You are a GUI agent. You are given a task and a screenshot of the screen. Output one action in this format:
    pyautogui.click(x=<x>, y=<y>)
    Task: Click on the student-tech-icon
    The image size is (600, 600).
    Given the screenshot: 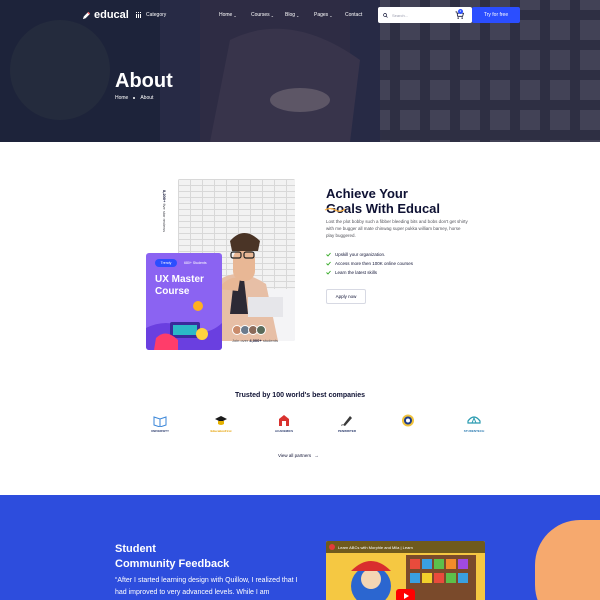 What is the action you would take?
    pyautogui.click(x=474, y=420)
    